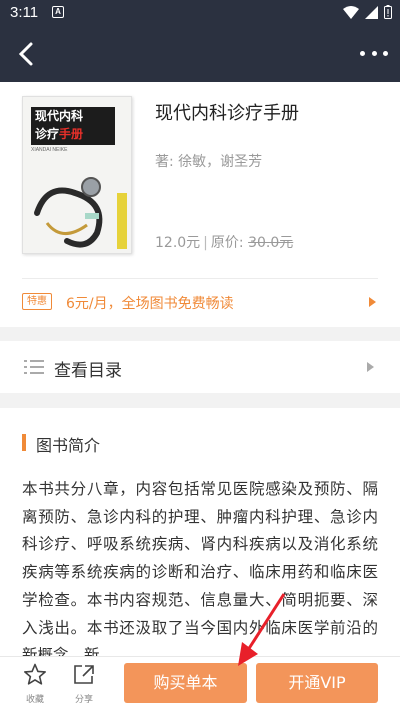 The image size is (400, 710). Describe the element at coordinates (227, 113) in the screenshot. I see `book-title: 现代内科诊疗手册` at that location.